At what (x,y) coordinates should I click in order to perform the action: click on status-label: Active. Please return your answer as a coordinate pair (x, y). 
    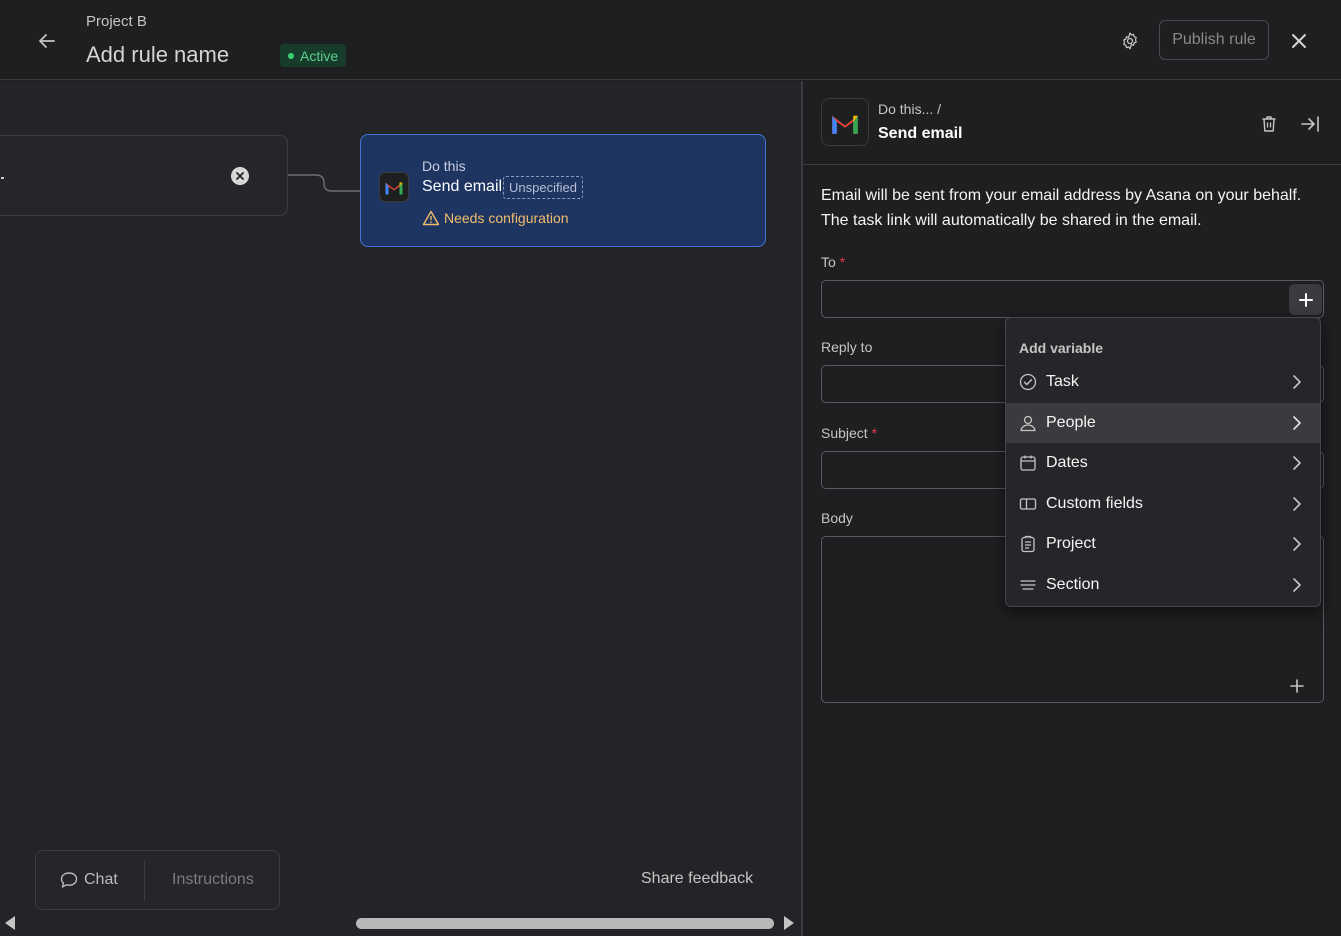
    Looking at the image, I should click on (319, 55).